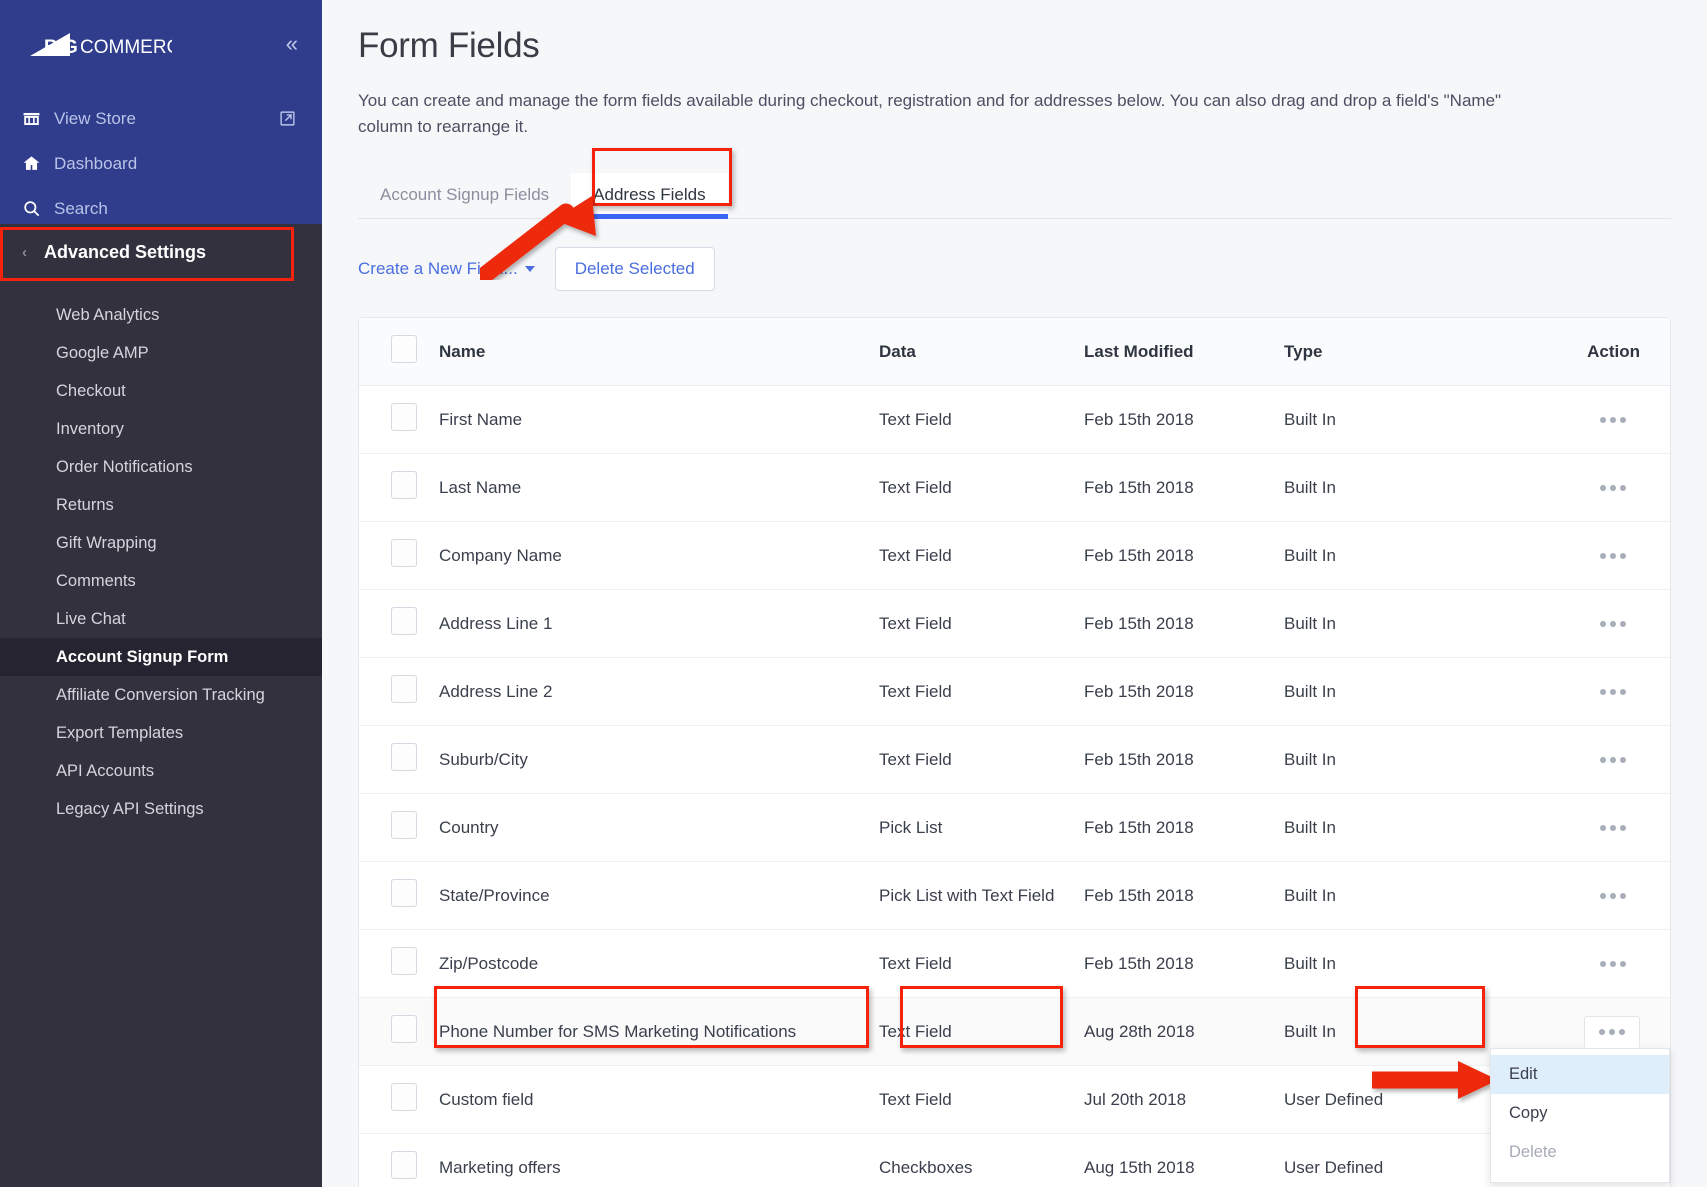 The height and width of the screenshot is (1187, 1707). Describe the element at coordinates (650, 196) in the screenshot. I see `tab-address-fields: Address Fields` at that location.